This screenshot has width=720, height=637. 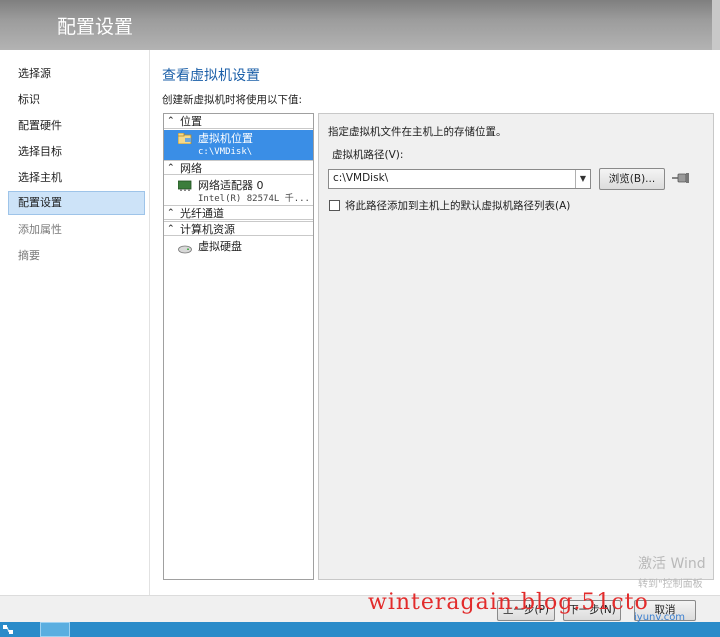 What do you see at coordinates (238, 167) in the screenshot?
I see `tree-group-network: ⌃ 网络` at bounding box center [238, 167].